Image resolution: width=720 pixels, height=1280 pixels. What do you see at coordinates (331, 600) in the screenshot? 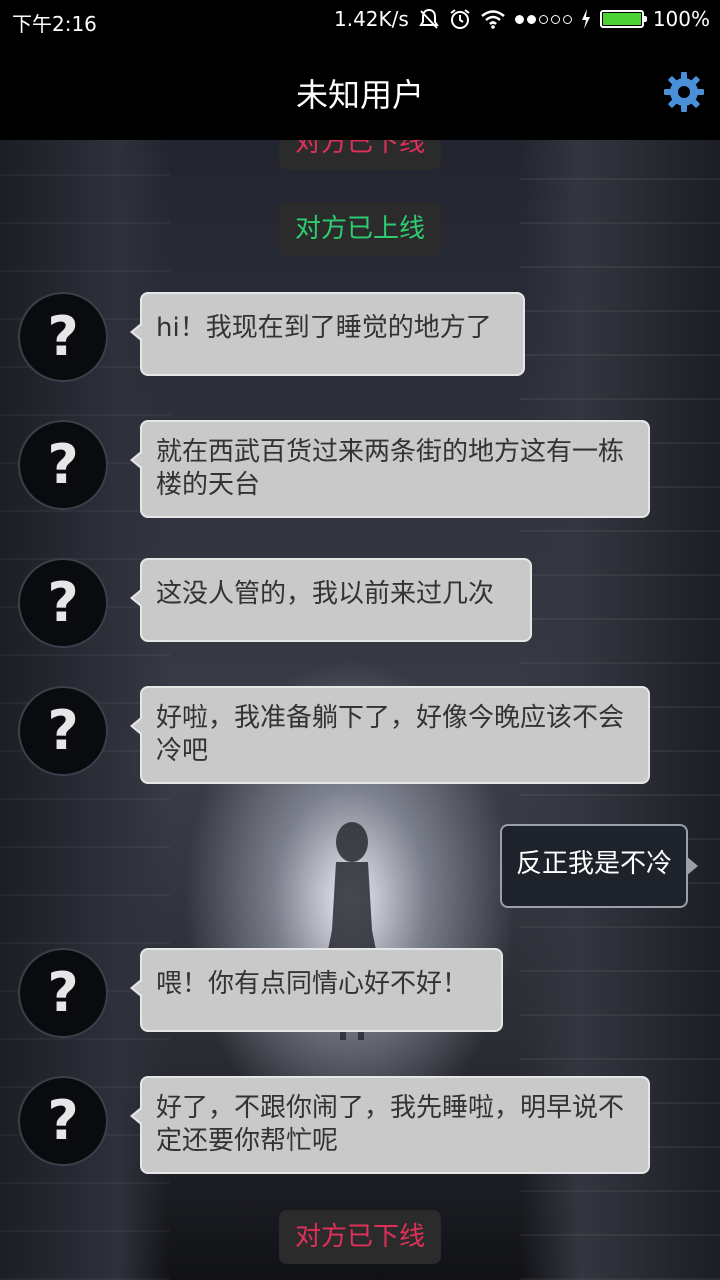
I see `incoming-message: 这没人管的，我以前来过几次` at bounding box center [331, 600].